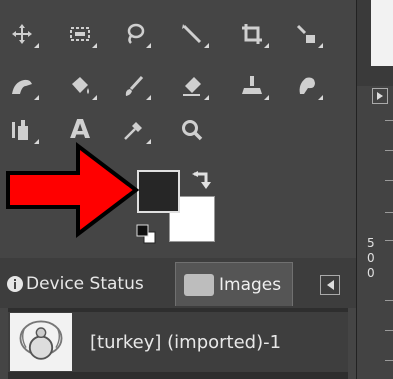 The width and height of the screenshot is (393, 379). I want to click on eraser-tool, so click(193, 86).